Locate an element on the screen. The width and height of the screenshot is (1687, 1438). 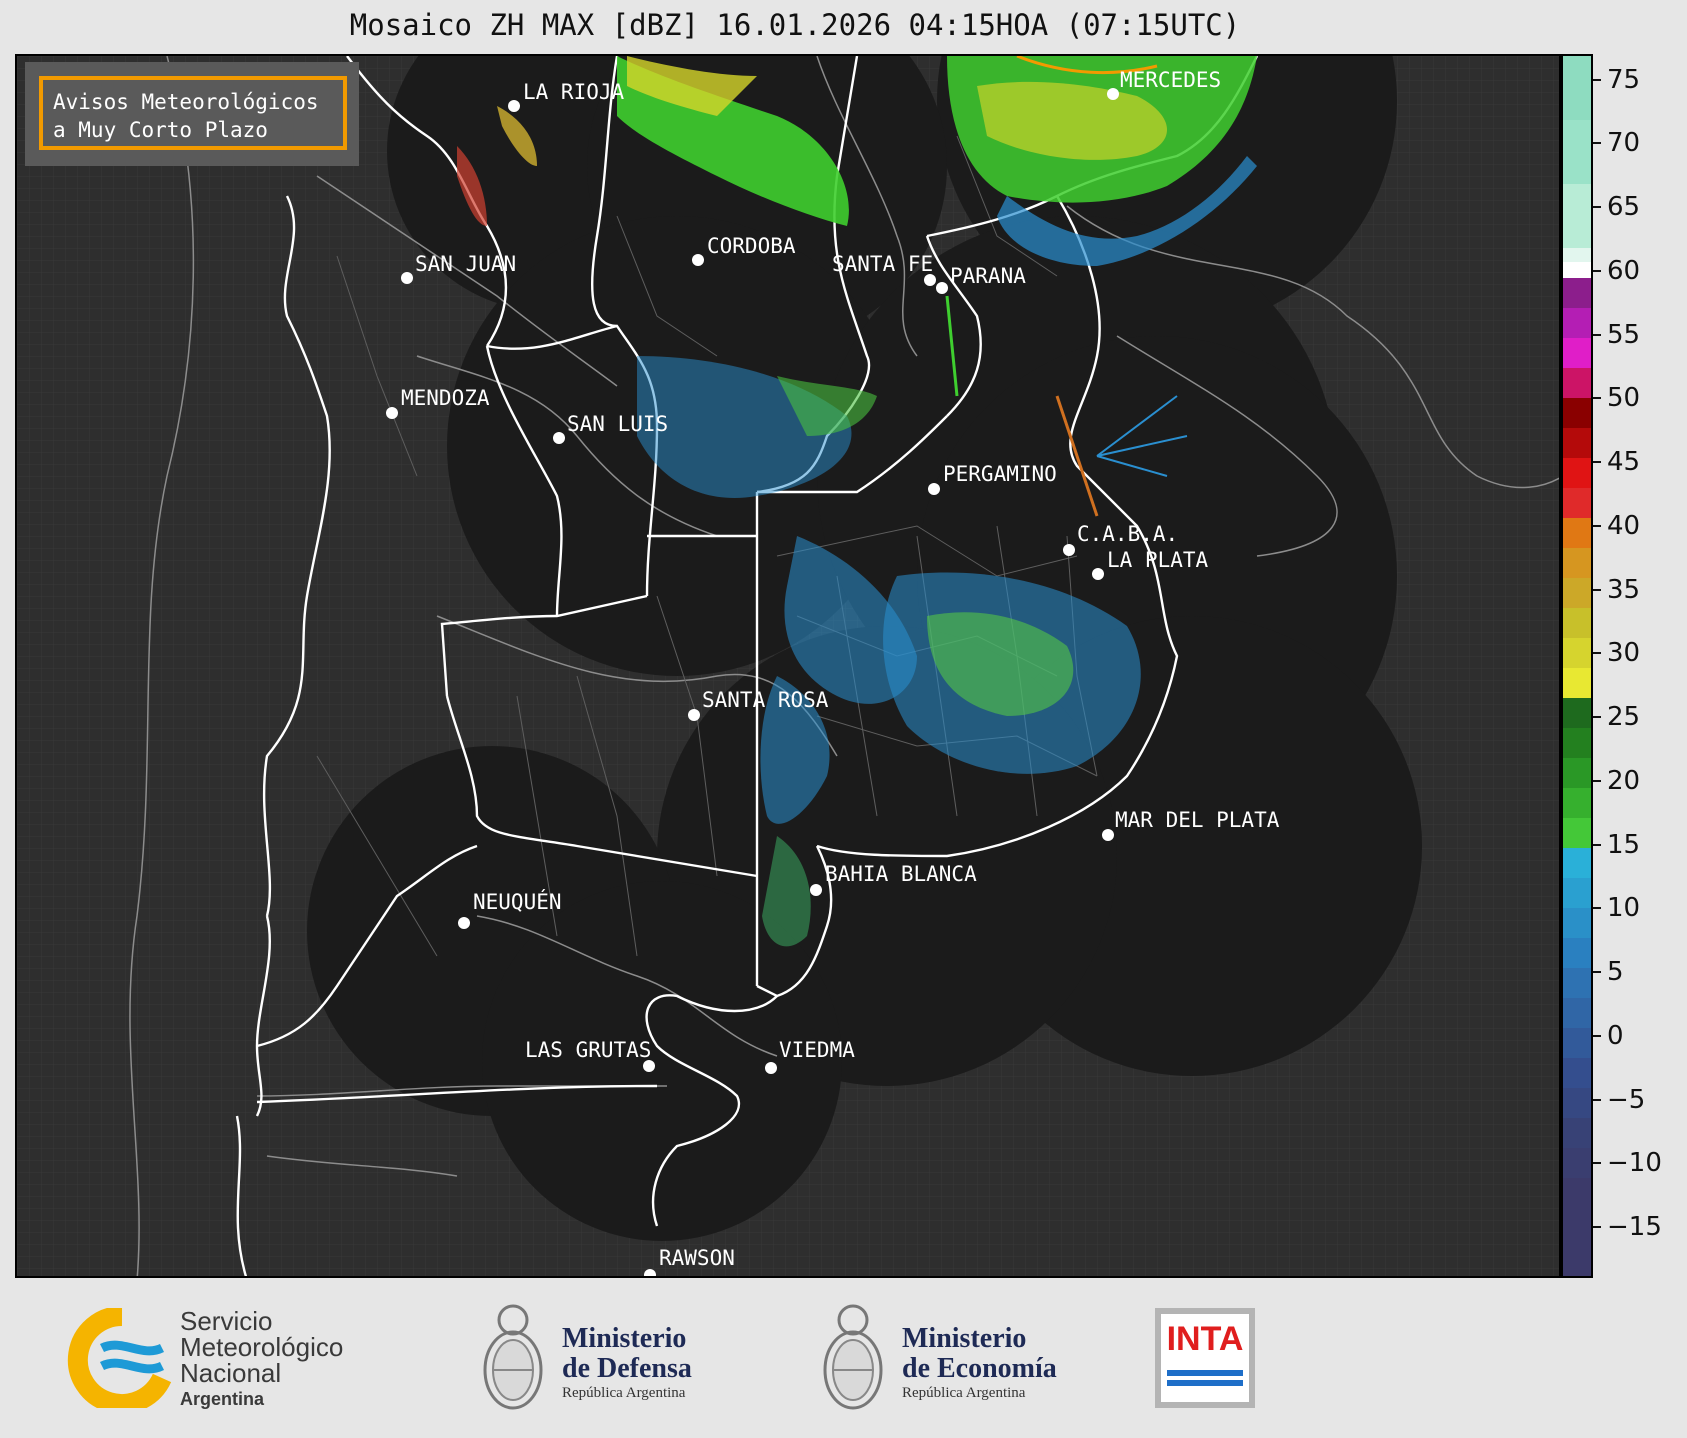
city-label-san-luis: SAN LUIS is located at coordinates (618, 424).